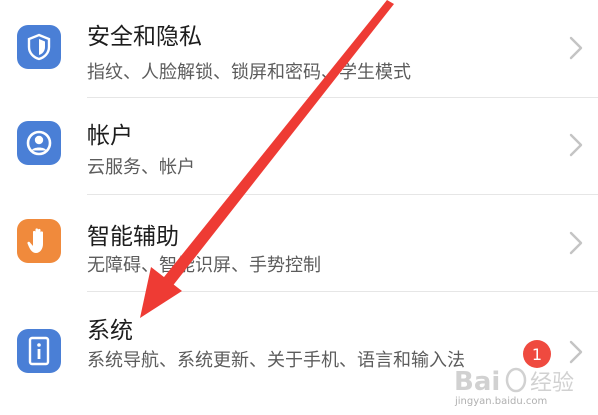 Image resolution: width=598 pixels, height=415 pixels. What do you see at coordinates (204, 265) in the screenshot?
I see `settings-item-subtitle: 无障碍、智能识屏、手势控制` at bounding box center [204, 265].